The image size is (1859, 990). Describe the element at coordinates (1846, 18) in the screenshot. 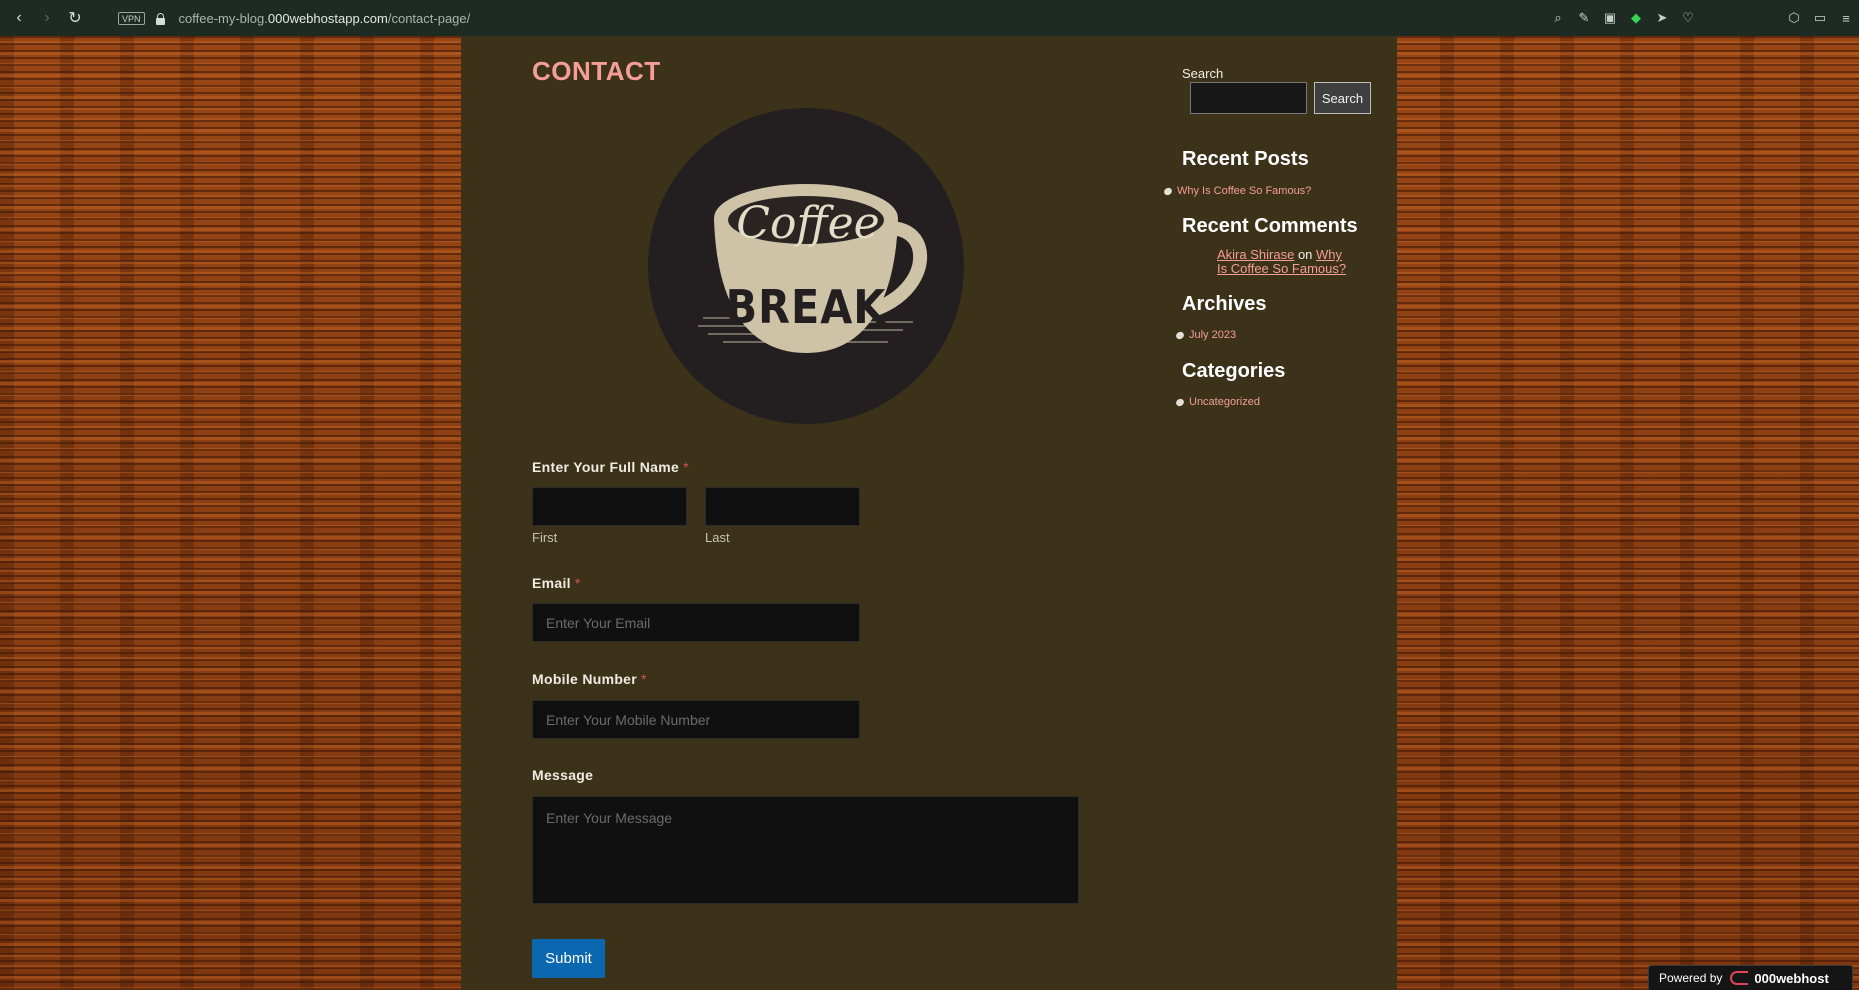

I see `menu-icon: ≡` at that location.